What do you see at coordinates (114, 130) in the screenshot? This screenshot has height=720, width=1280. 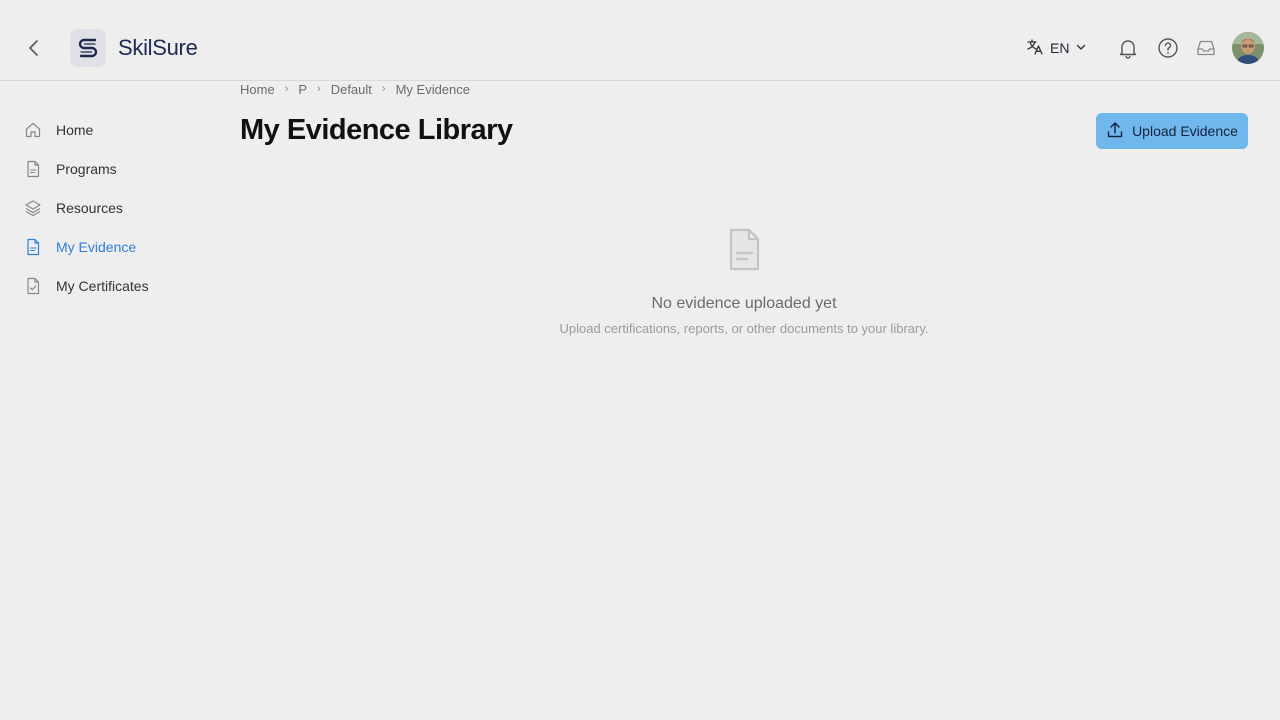 I see `sidebar-item-home: Home` at bounding box center [114, 130].